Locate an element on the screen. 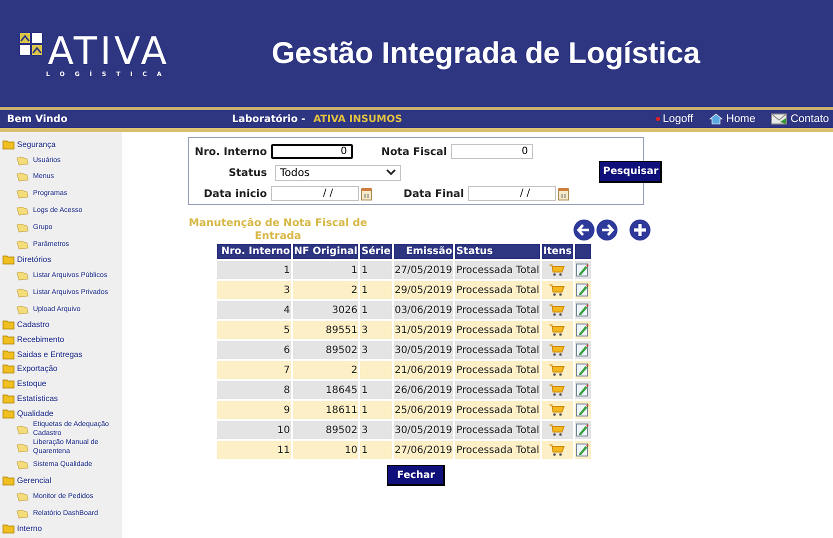 The width and height of the screenshot is (833, 538). table-cell: 31/05/2019 is located at coordinates (424, 330).